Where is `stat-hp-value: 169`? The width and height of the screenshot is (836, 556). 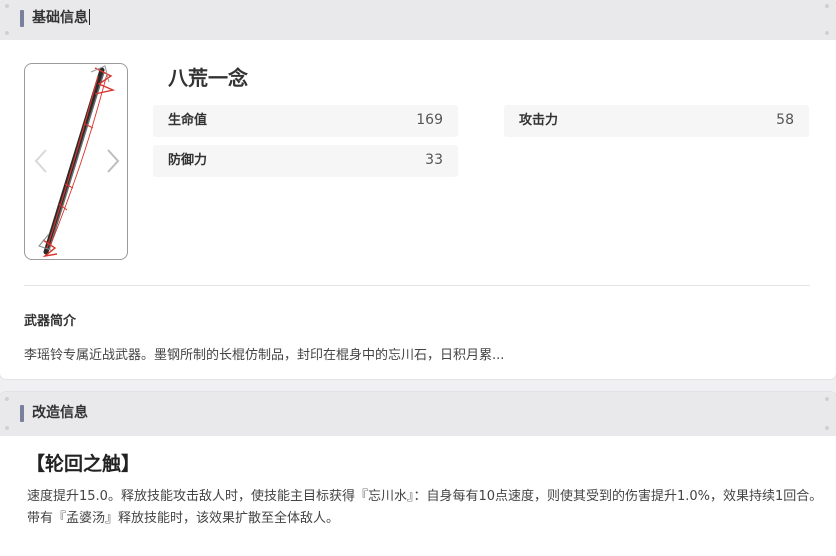
stat-hp-value: 169 is located at coordinates (429, 120).